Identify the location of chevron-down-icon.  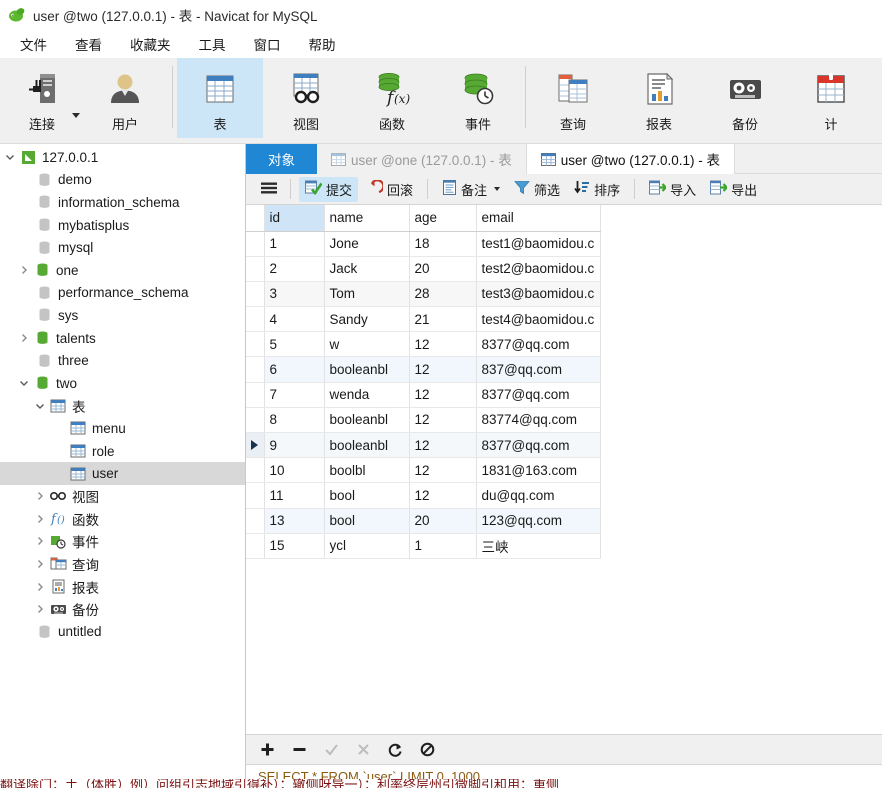
(10, 157).